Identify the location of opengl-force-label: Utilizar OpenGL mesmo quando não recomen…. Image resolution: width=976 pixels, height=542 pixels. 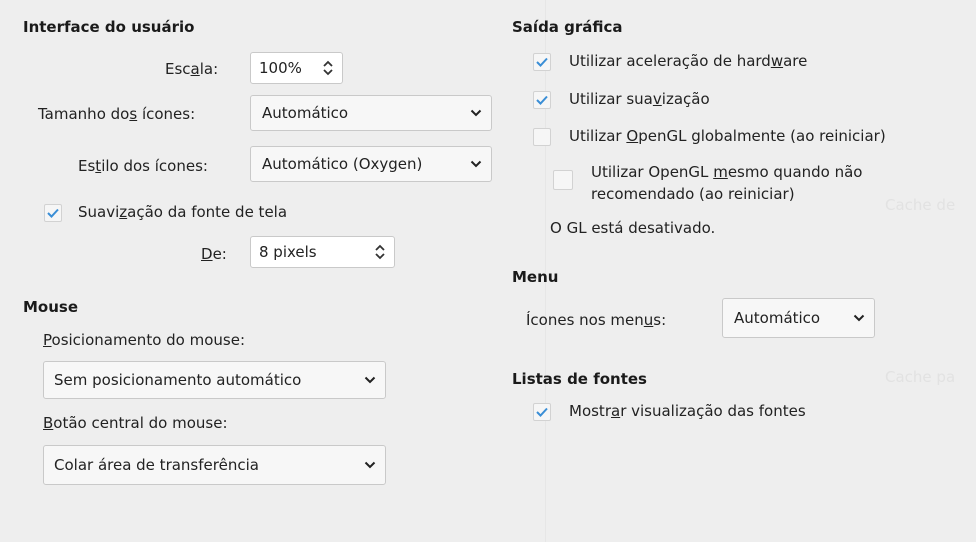
(727, 183).